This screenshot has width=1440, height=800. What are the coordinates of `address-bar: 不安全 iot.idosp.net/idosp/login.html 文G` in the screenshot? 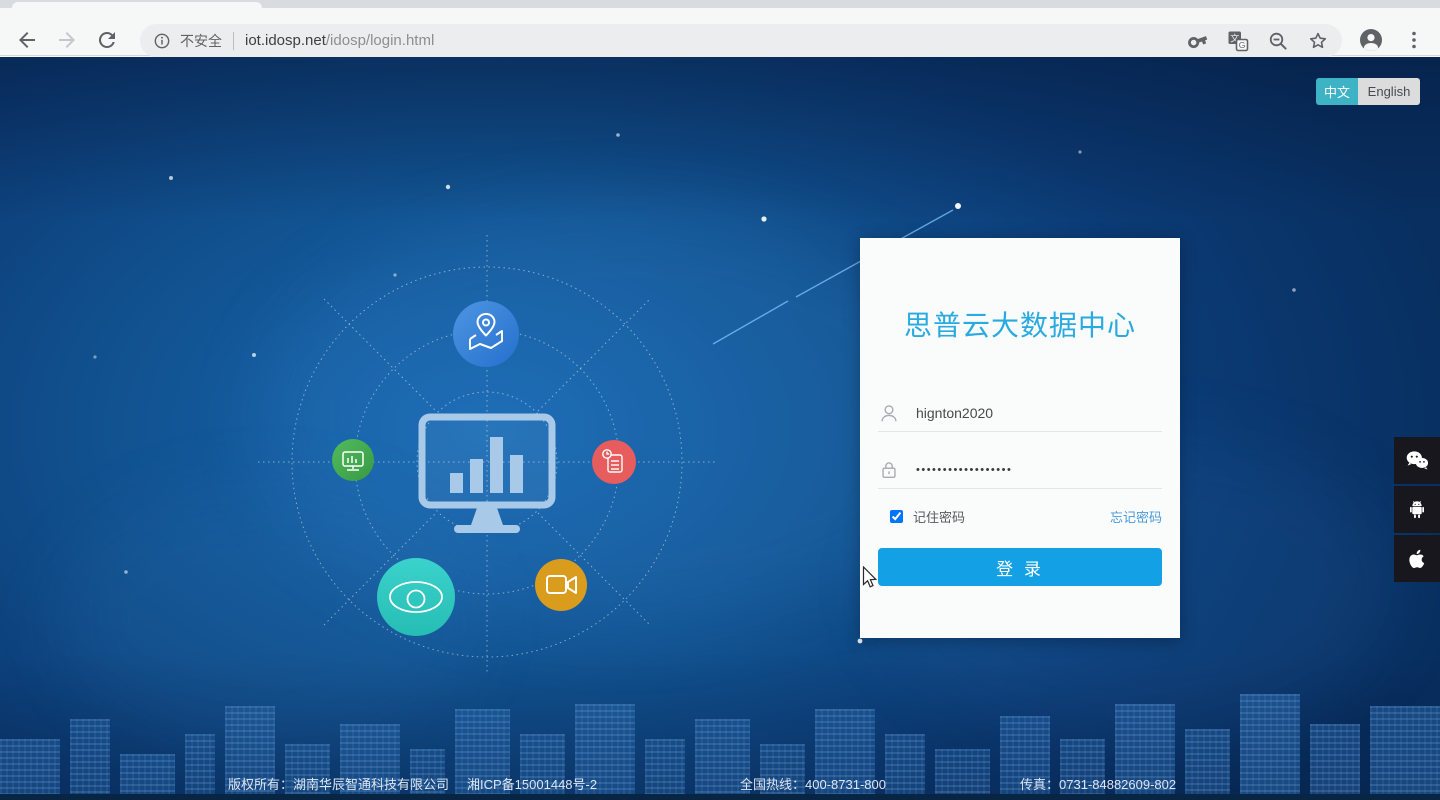 It's located at (741, 40).